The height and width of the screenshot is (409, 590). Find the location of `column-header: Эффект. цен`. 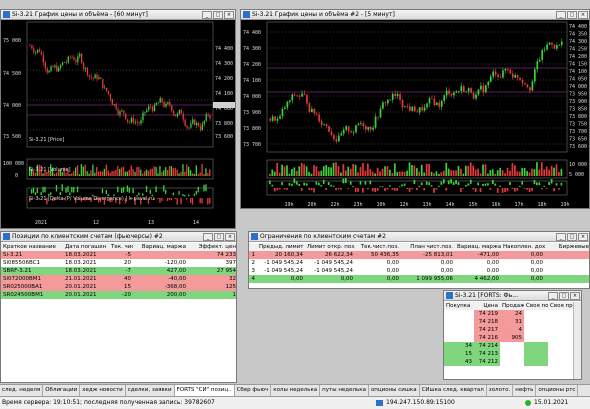

column-header: Эффект. цен is located at coordinates (212, 247).